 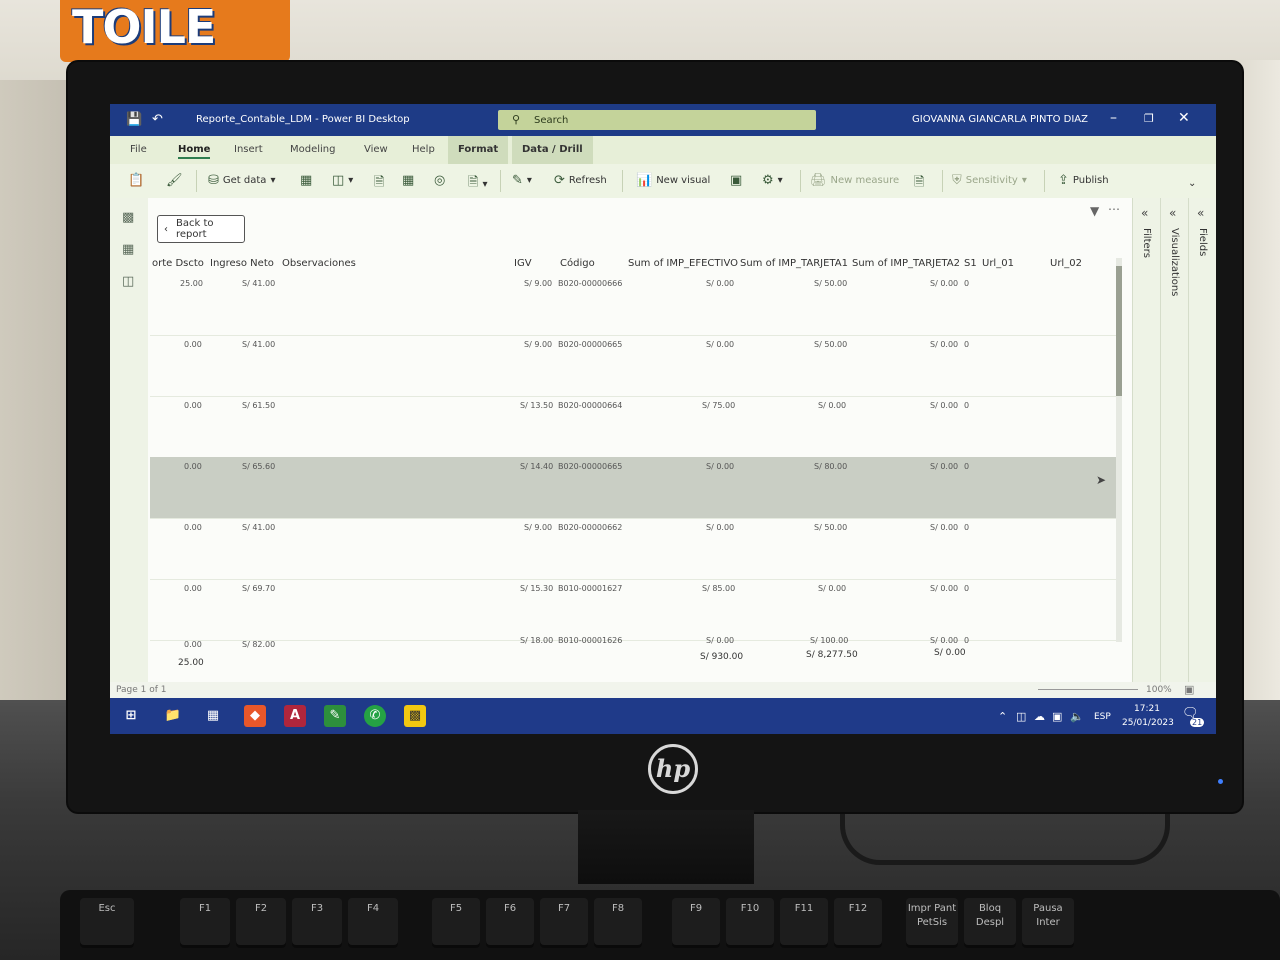 I want to click on language-indicator: ESP, so click(x=1102, y=717).